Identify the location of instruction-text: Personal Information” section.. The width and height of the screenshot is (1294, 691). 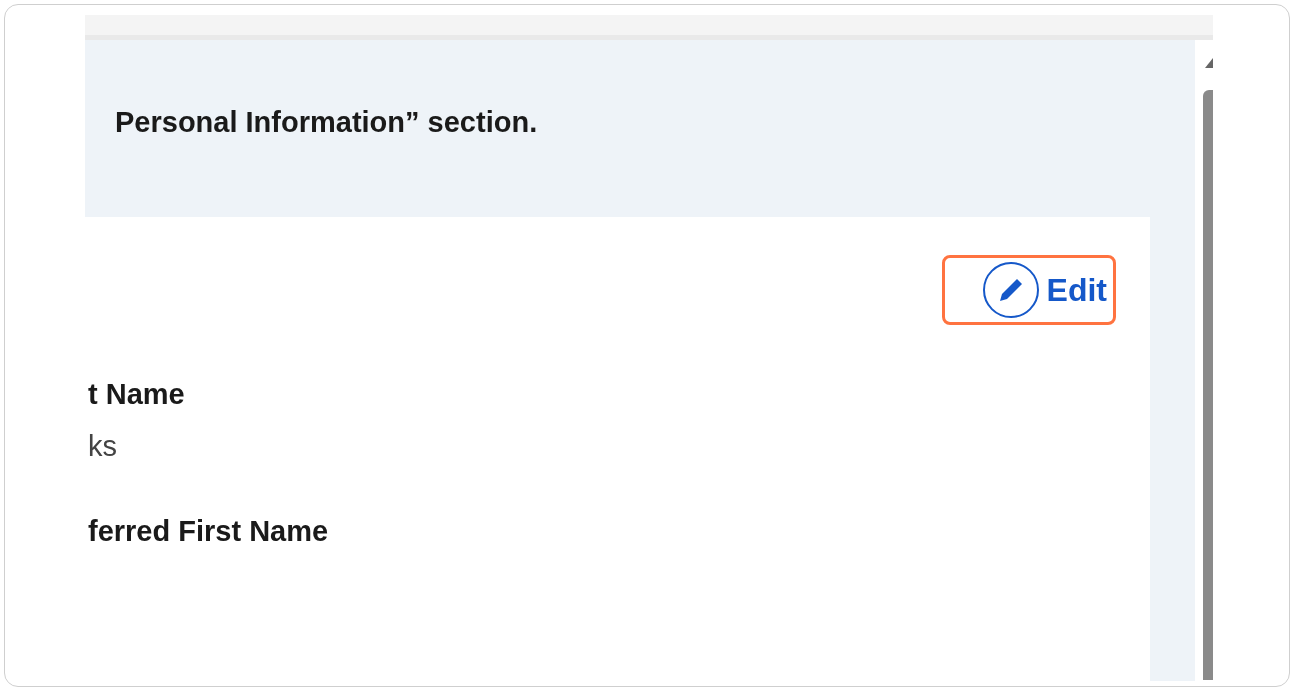
(326, 122).